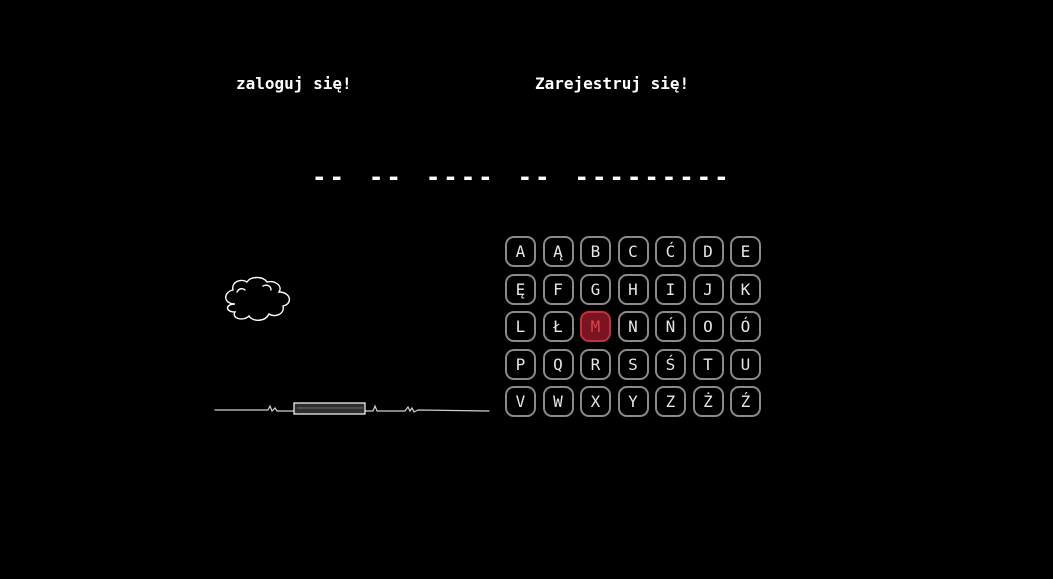 The height and width of the screenshot is (579, 1053). What do you see at coordinates (520, 401) in the screenshot?
I see `letter-key-v: V` at bounding box center [520, 401].